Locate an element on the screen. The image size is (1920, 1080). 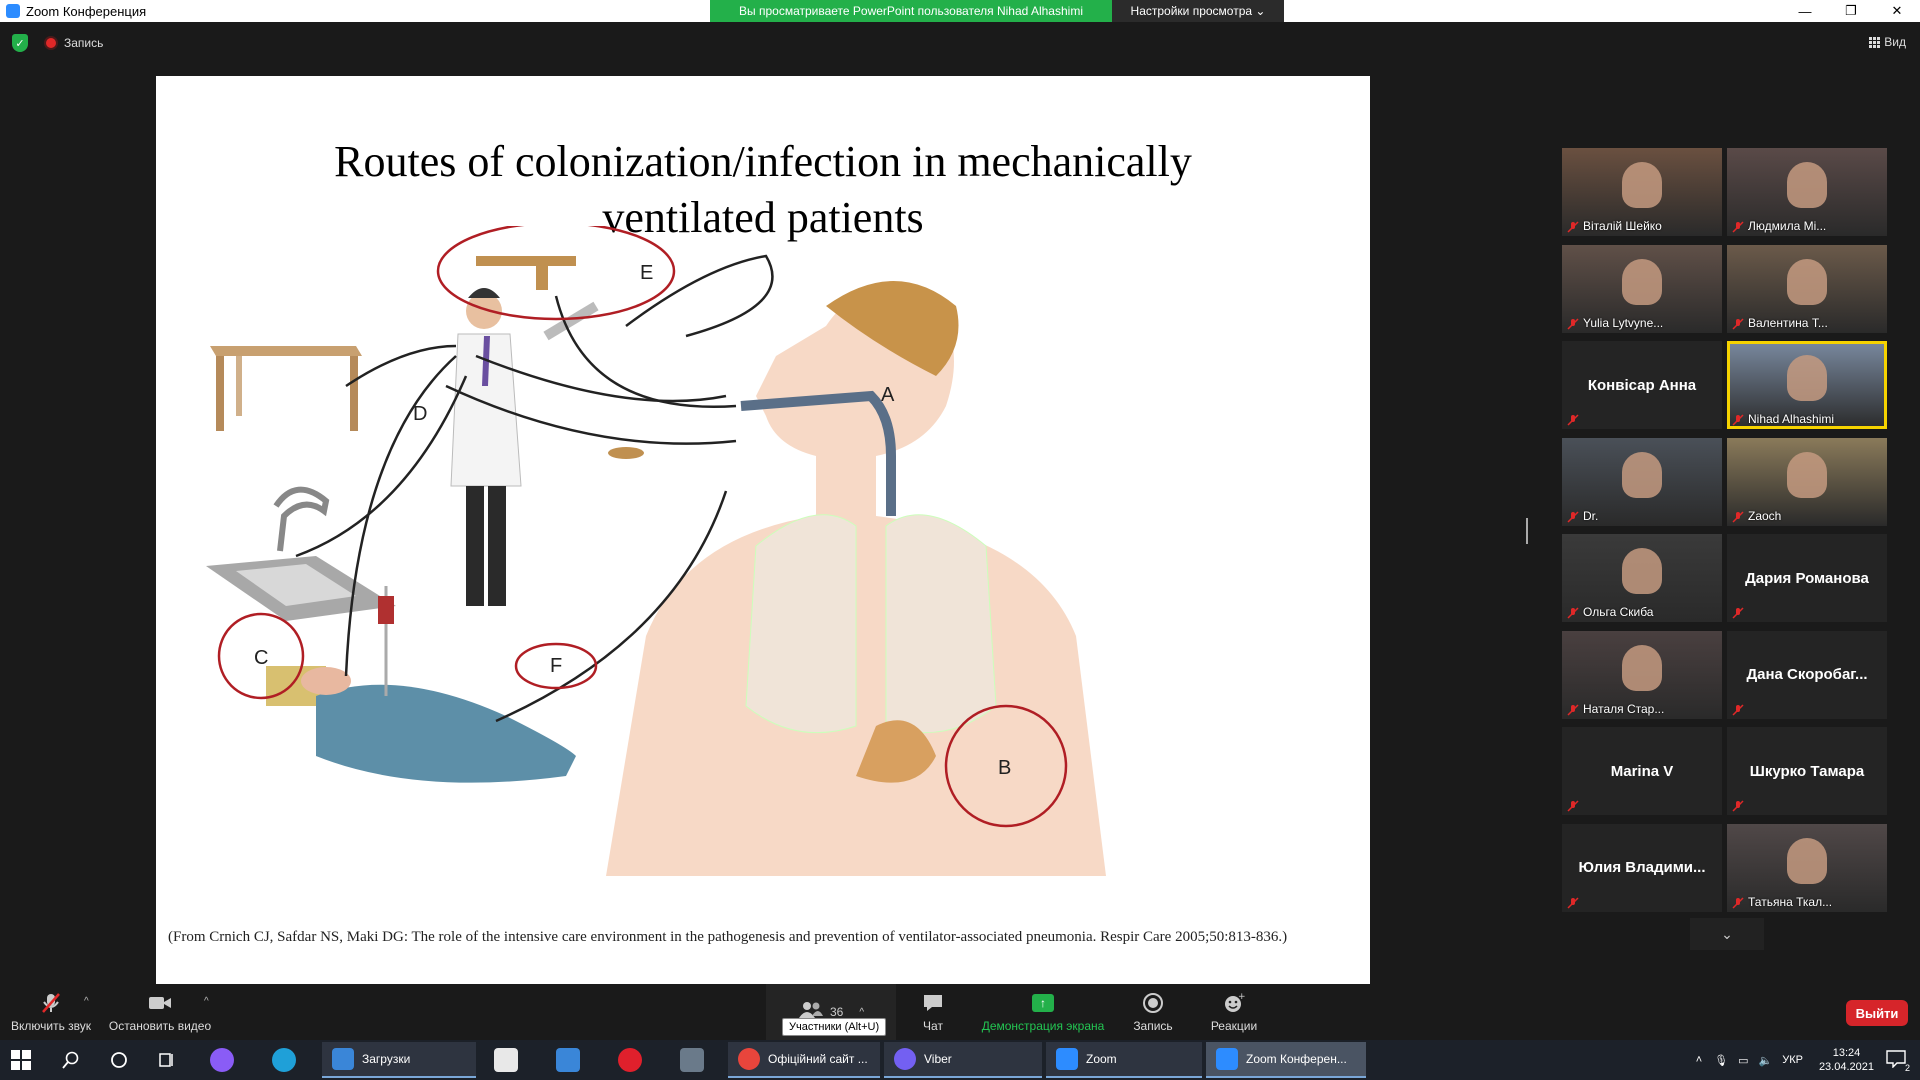
start-button is located at coordinates (21, 1060).